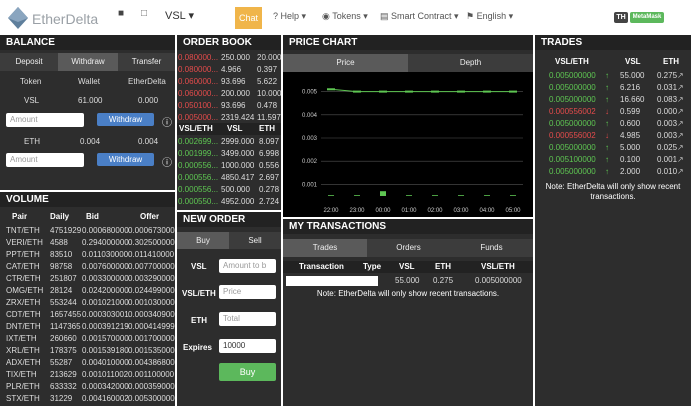  Describe the element at coordinates (408, 281) in the screenshot. I see `table-row: 55.000 0.275 0.005000000` at that location.